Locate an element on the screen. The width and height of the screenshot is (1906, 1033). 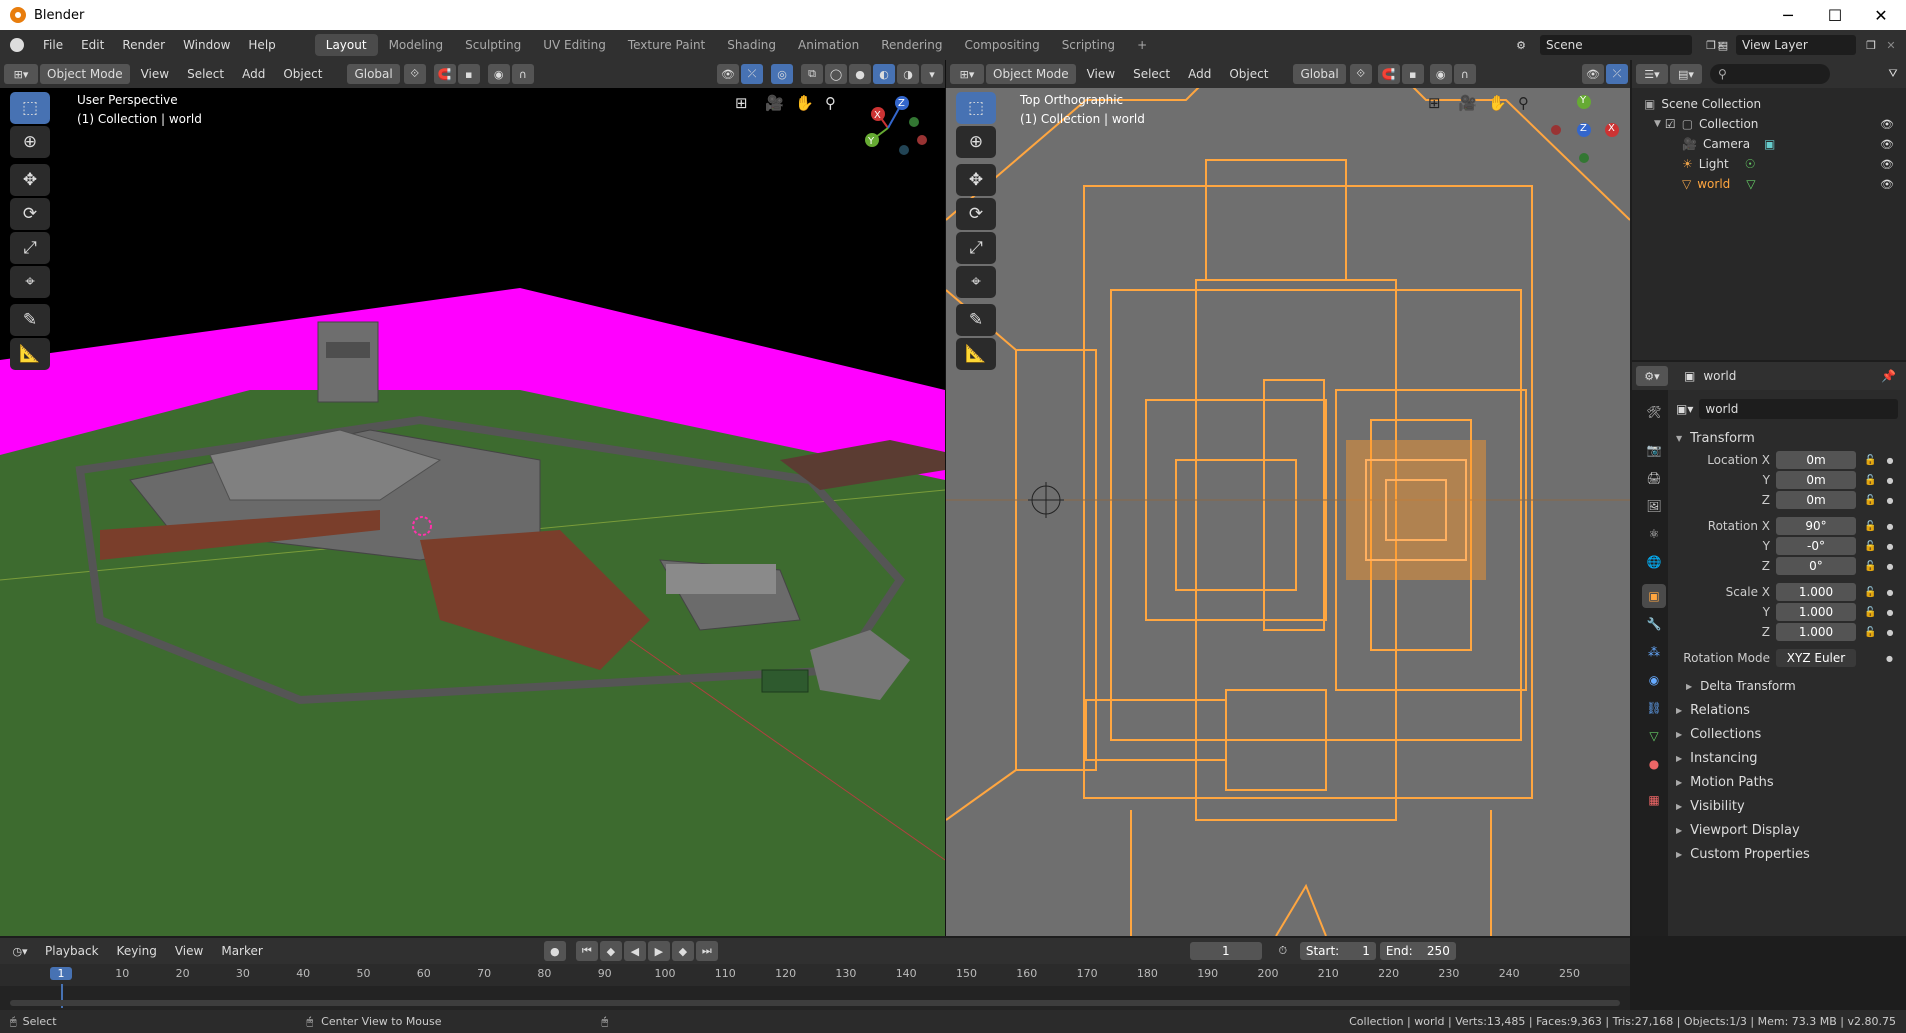
world-tab-icon: 🌐 is located at coordinates (1654, 562).